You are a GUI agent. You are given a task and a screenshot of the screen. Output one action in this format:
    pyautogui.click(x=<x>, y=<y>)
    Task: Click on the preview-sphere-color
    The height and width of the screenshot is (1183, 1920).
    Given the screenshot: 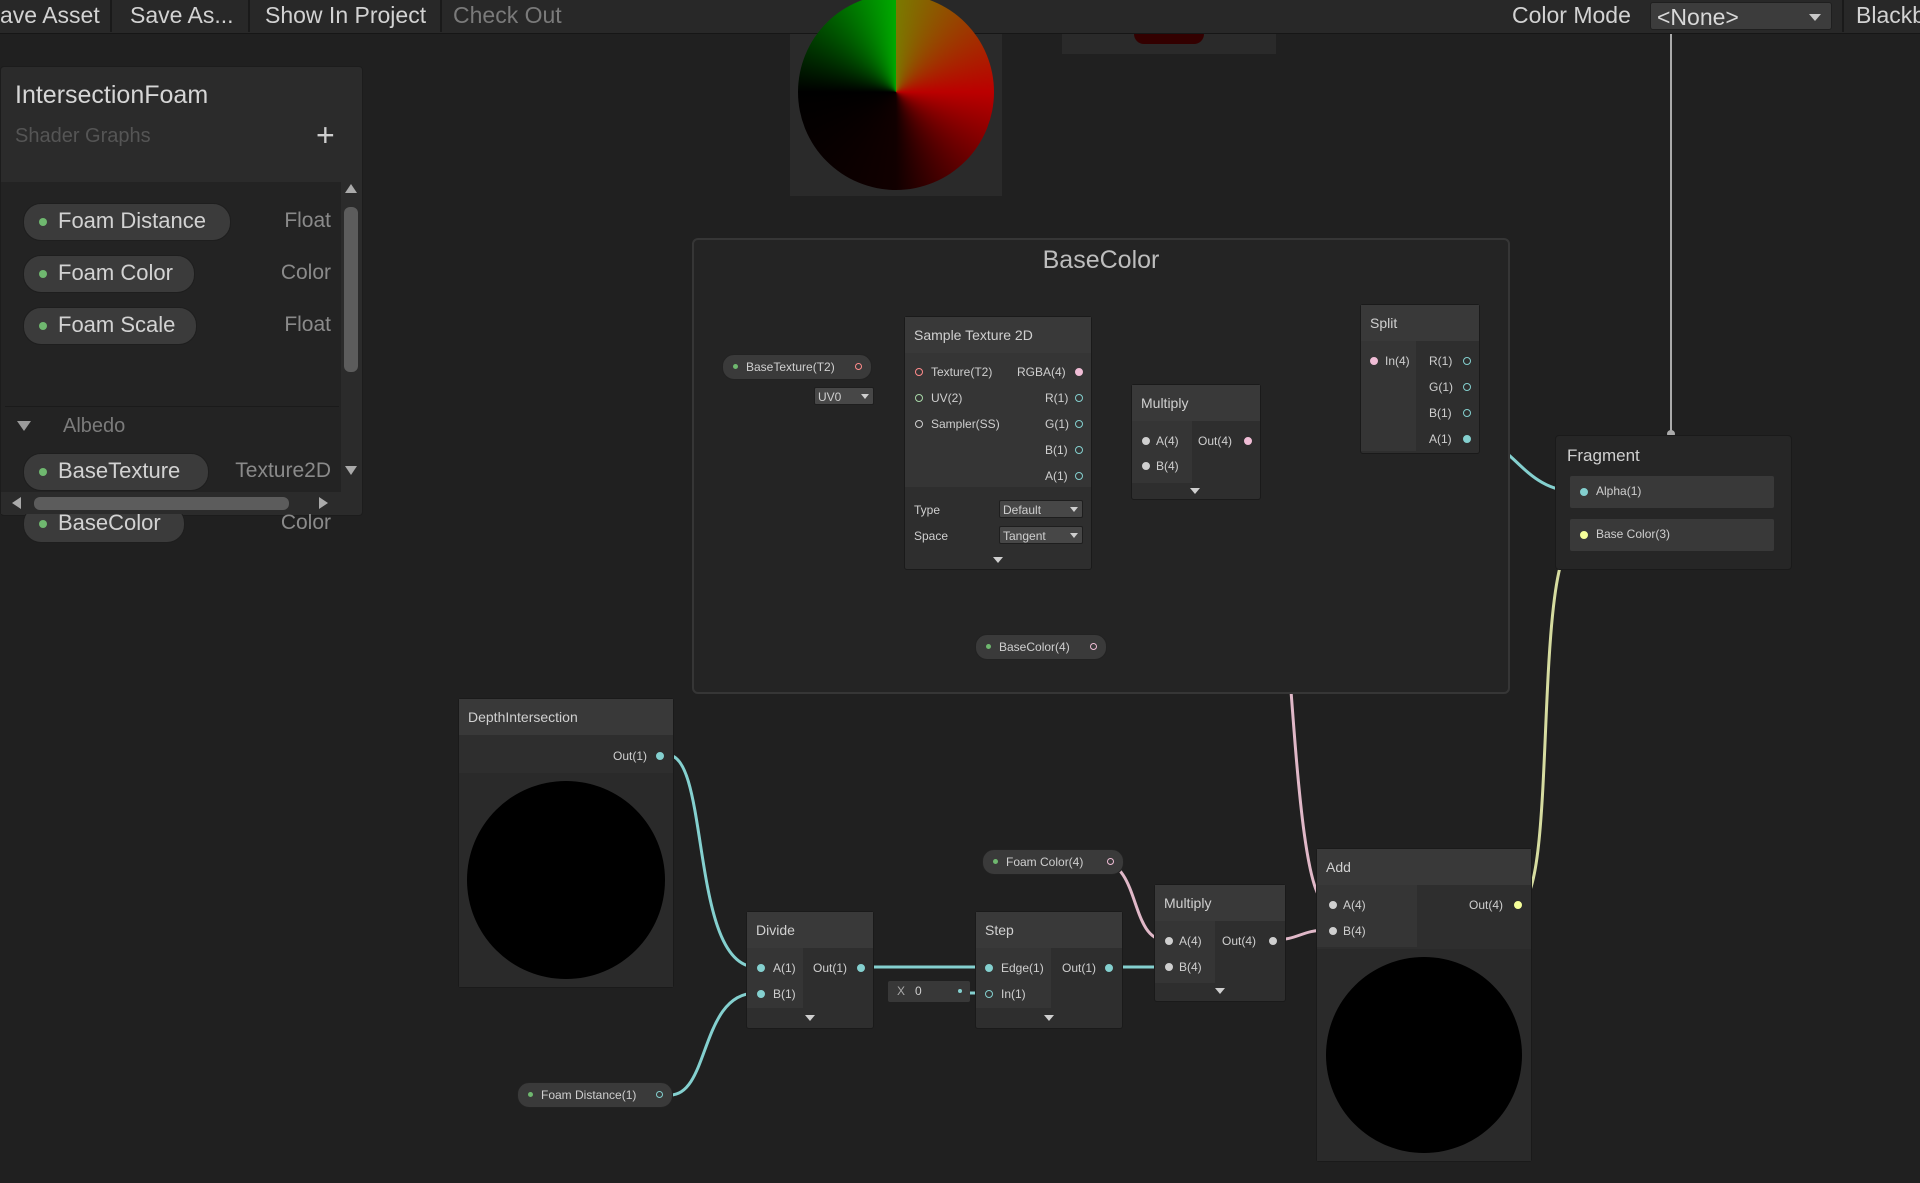 What is the action you would take?
    pyautogui.click(x=896, y=95)
    